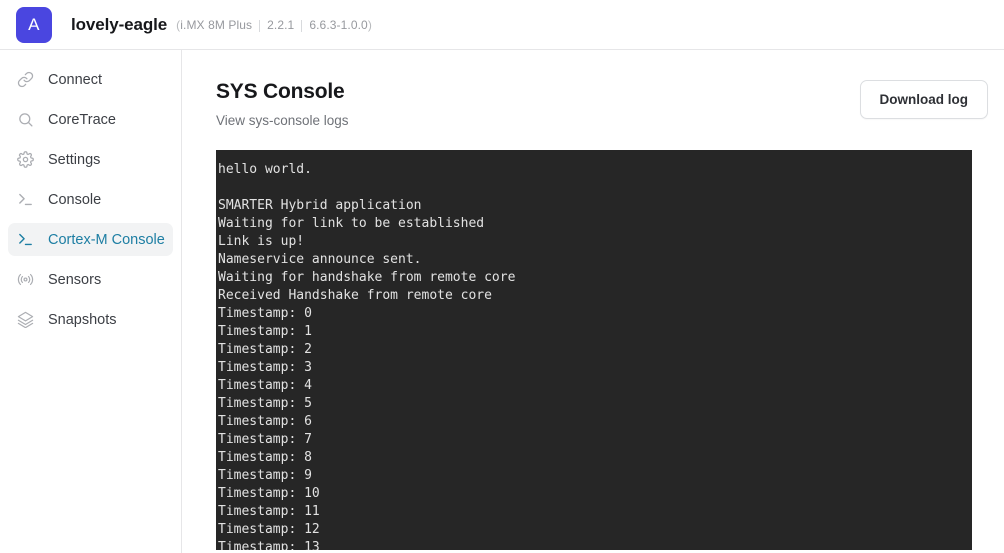 The image size is (1004, 553). I want to click on console-line: Link is up!, so click(261, 242).